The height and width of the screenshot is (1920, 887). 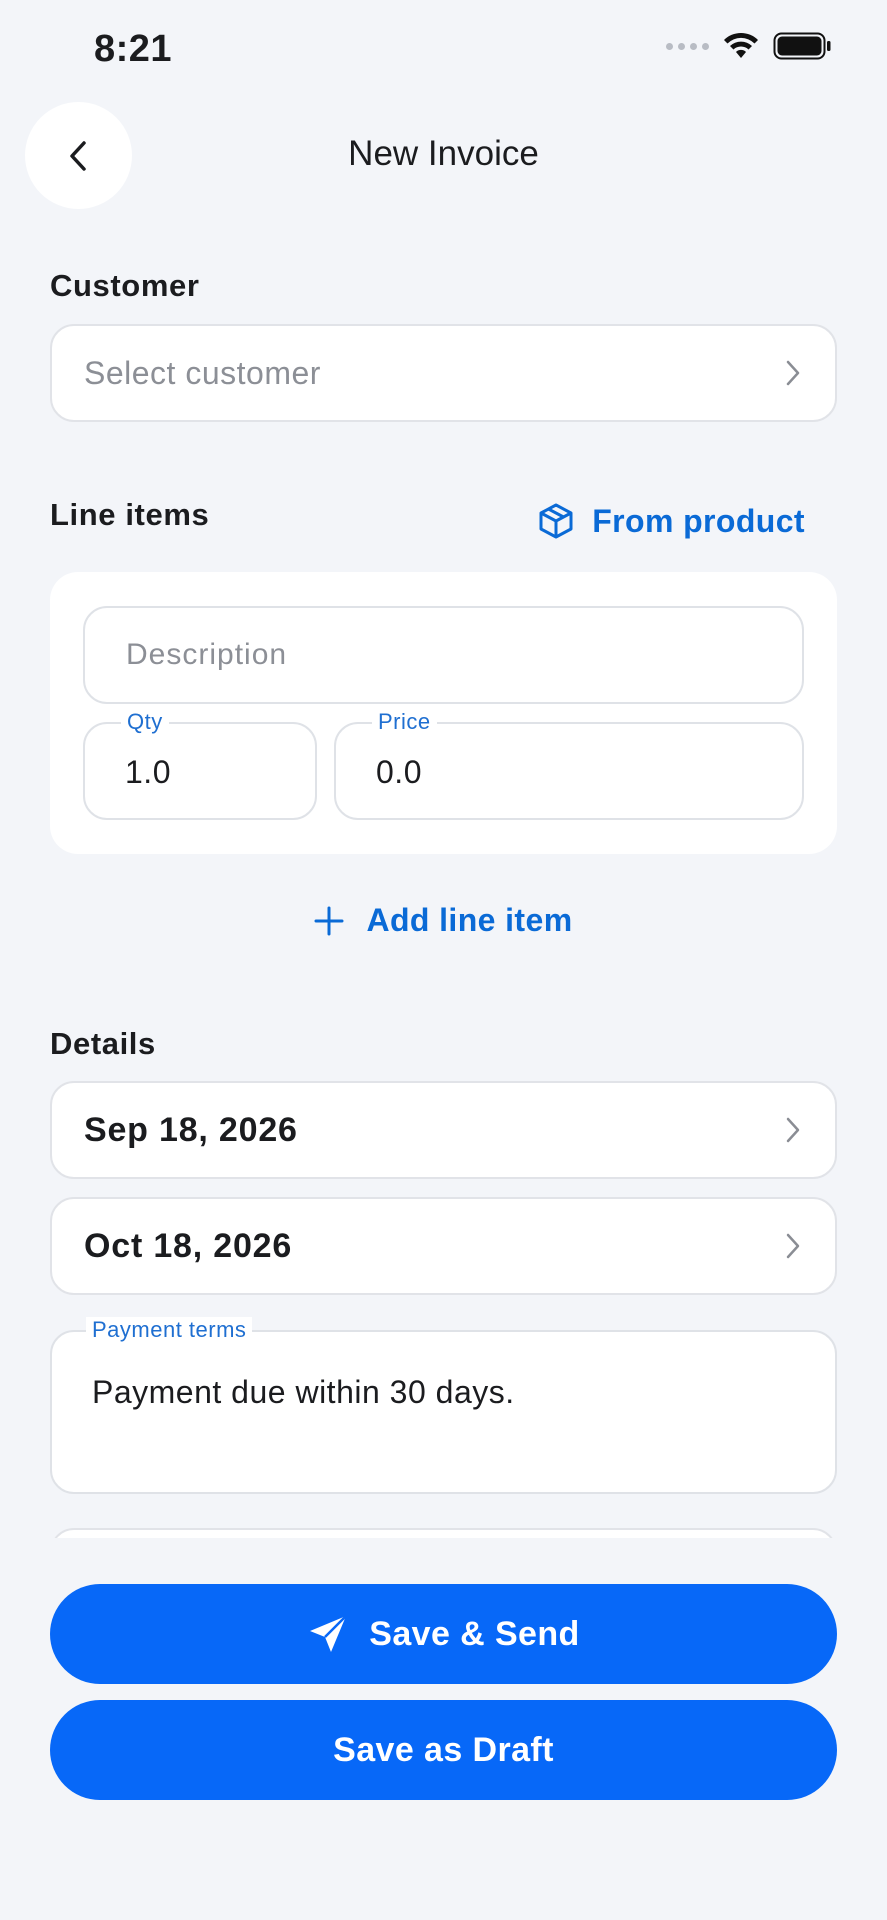 What do you see at coordinates (169, 1330) in the screenshot?
I see `payment-terms-label: Payment terms` at bounding box center [169, 1330].